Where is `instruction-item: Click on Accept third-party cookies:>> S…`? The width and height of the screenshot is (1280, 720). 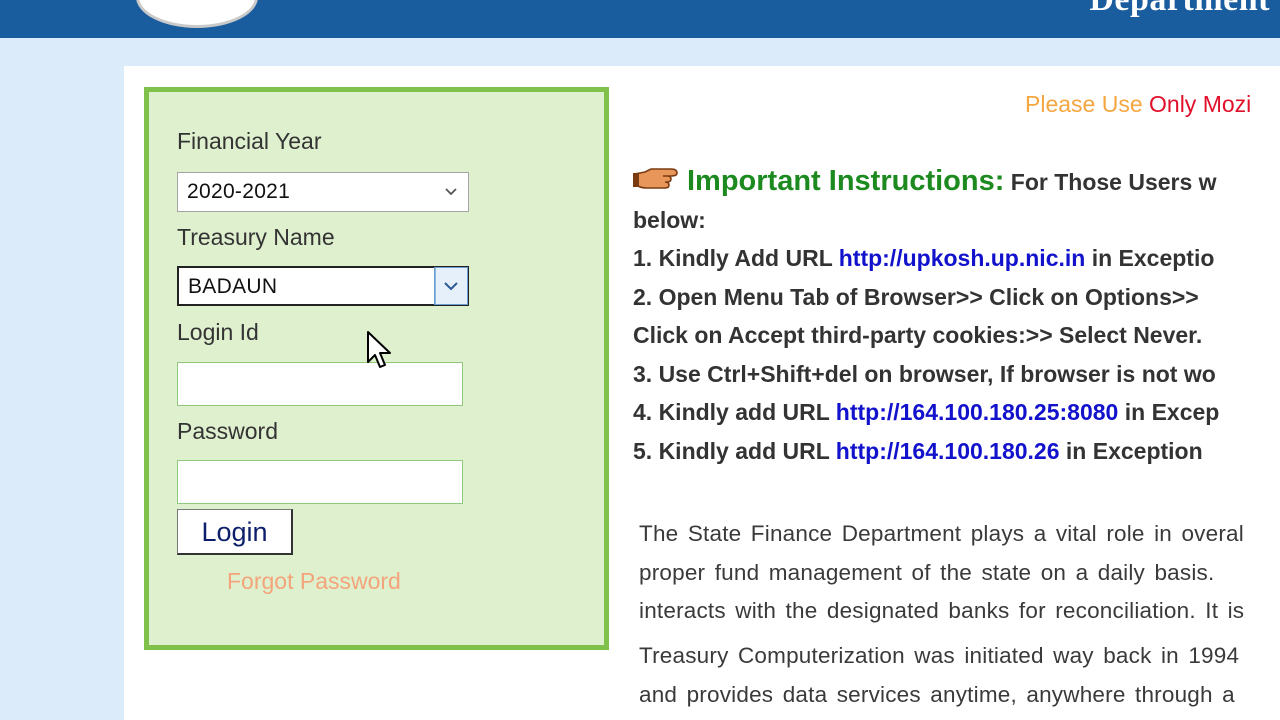 instruction-item: Click on Accept third-party cookies:>> S… is located at coordinates (918, 335).